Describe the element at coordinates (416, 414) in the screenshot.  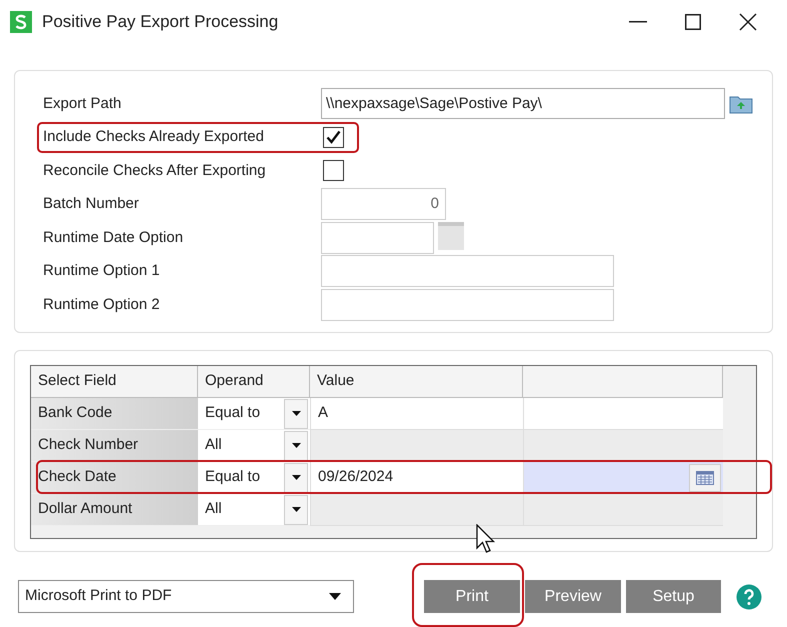
I see `value-field: A` at that location.